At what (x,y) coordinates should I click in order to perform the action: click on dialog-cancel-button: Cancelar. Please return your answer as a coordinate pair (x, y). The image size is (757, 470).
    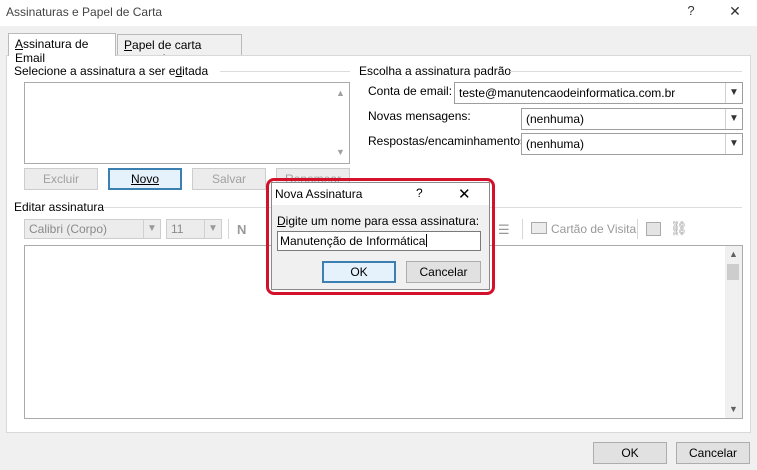
    Looking at the image, I should click on (443, 272).